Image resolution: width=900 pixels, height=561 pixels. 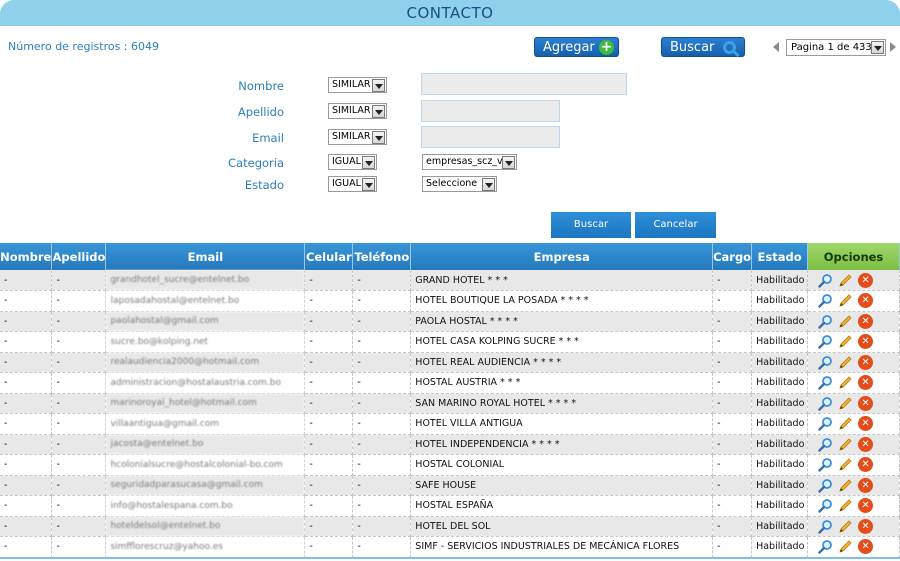 I want to click on column-header: Apellido, so click(x=79, y=256).